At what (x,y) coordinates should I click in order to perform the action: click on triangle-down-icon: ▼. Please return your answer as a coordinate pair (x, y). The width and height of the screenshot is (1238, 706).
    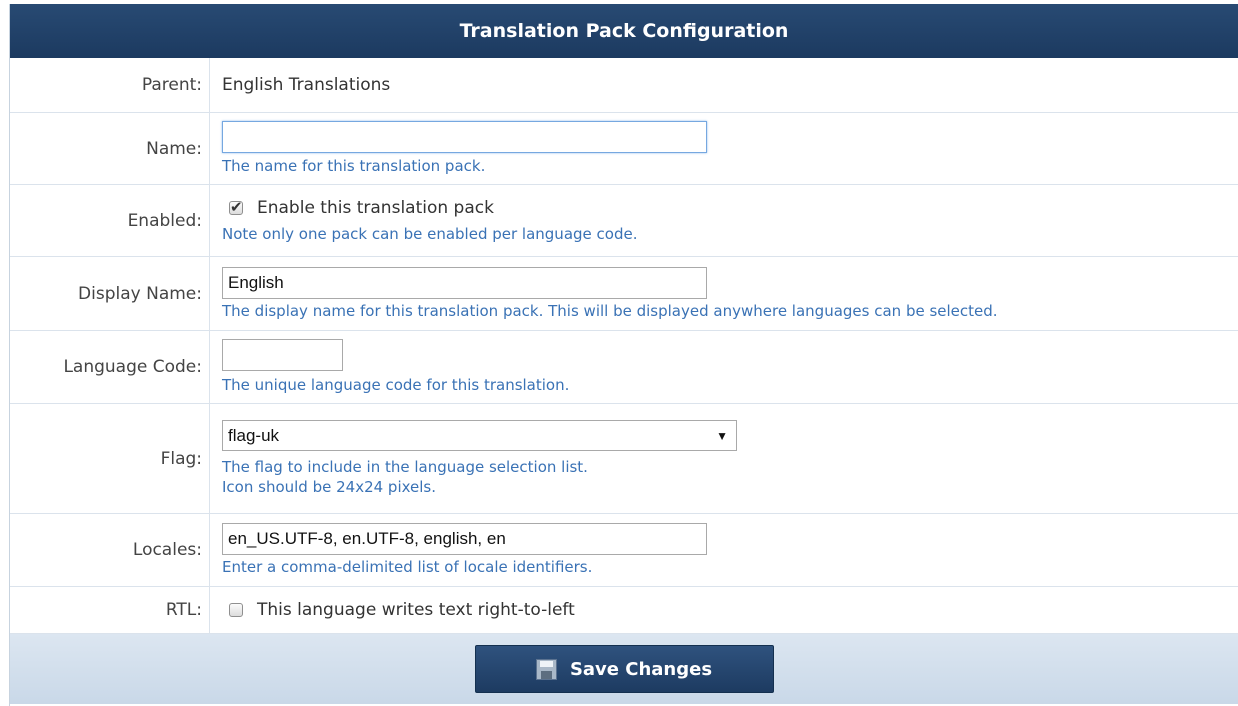
    Looking at the image, I should click on (722, 435).